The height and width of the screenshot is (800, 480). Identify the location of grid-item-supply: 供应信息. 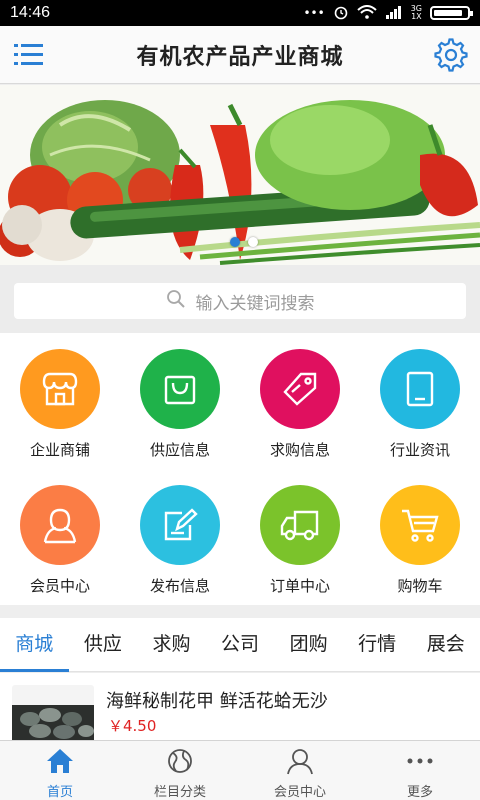
(180, 401).